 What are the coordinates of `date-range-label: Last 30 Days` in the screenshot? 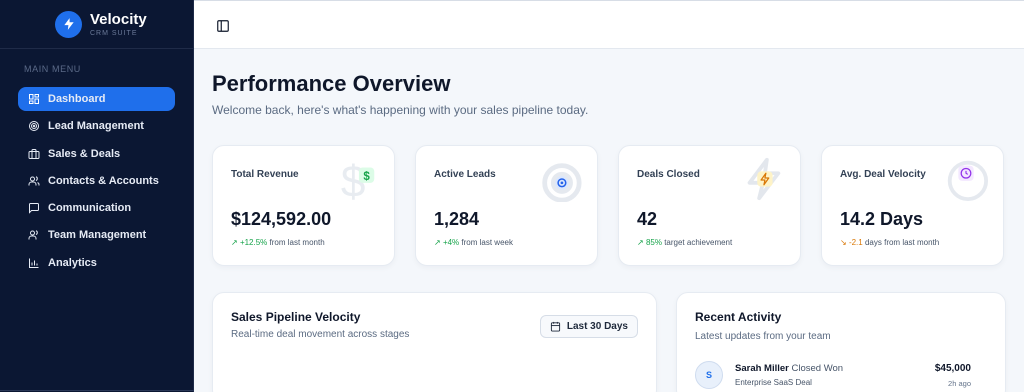 It's located at (597, 326).